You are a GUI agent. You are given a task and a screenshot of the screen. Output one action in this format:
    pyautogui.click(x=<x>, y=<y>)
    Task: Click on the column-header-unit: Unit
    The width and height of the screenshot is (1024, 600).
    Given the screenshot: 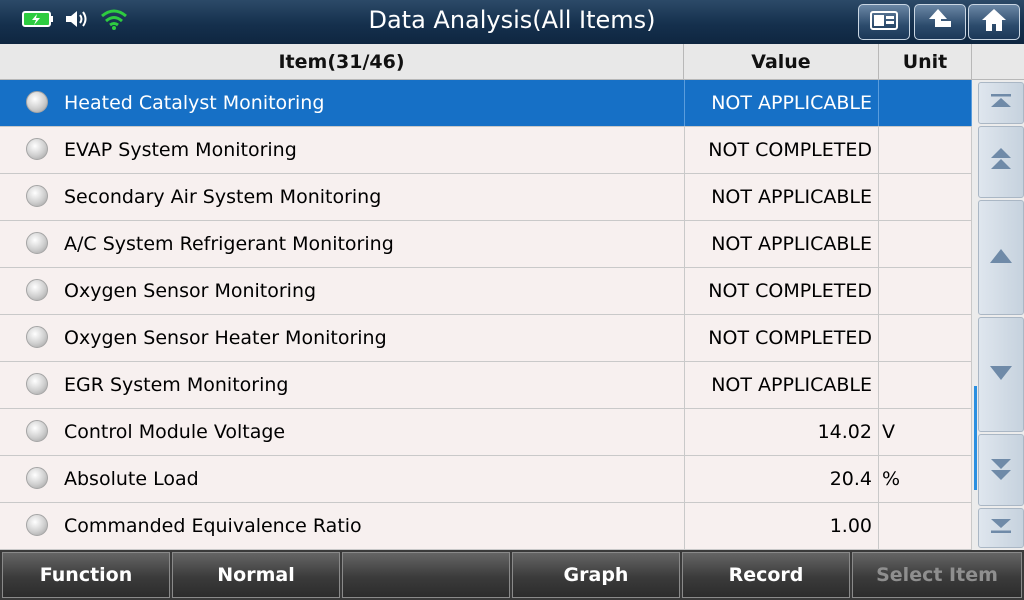 What is the action you would take?
    pyautogui.click(x=925, y=62)
    